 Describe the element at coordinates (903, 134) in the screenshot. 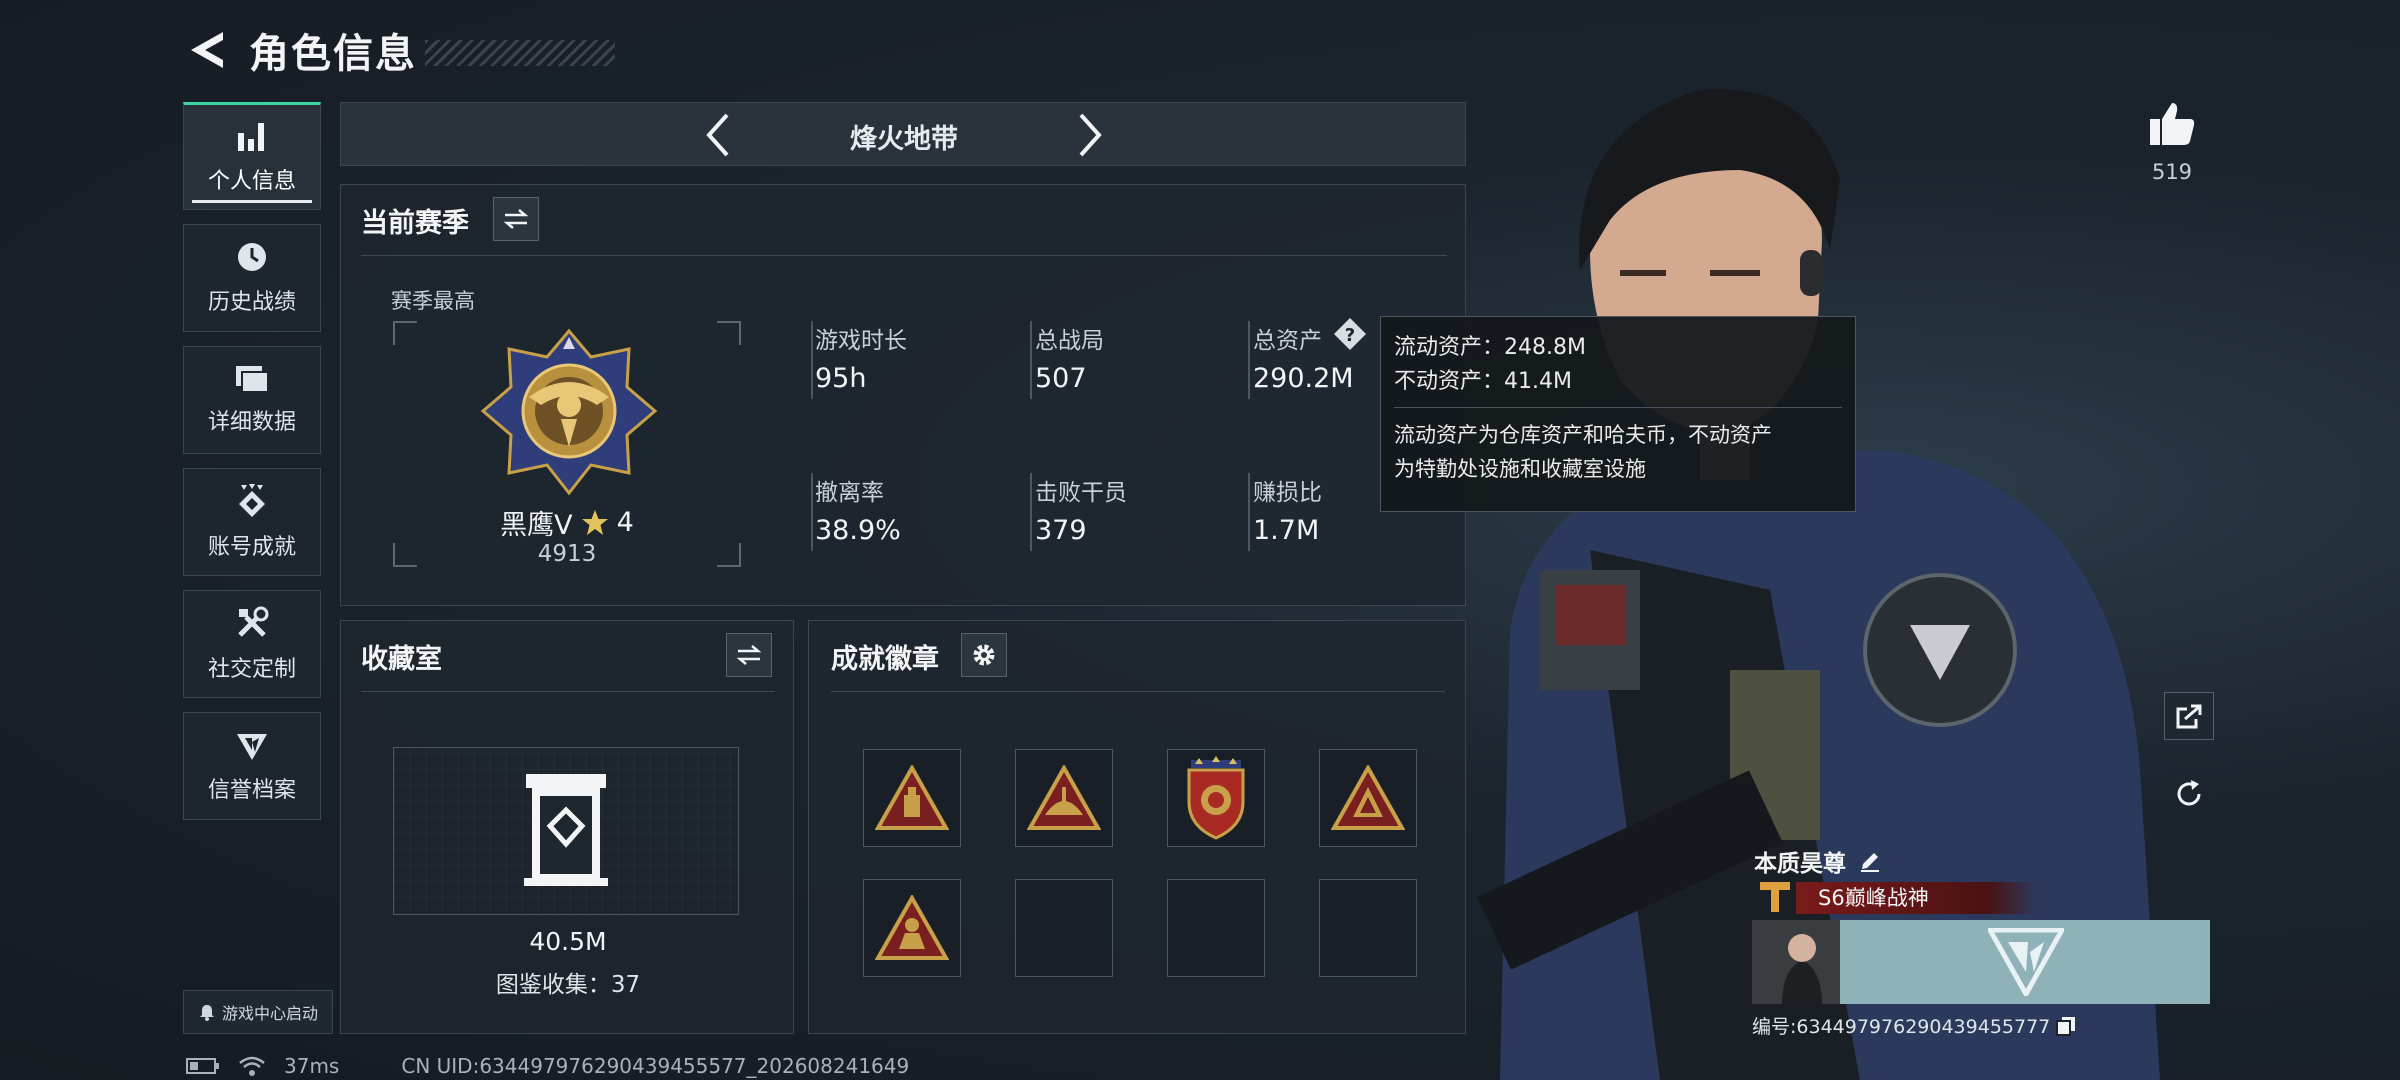

I see `mode-selector: 烽火地带` at that location.